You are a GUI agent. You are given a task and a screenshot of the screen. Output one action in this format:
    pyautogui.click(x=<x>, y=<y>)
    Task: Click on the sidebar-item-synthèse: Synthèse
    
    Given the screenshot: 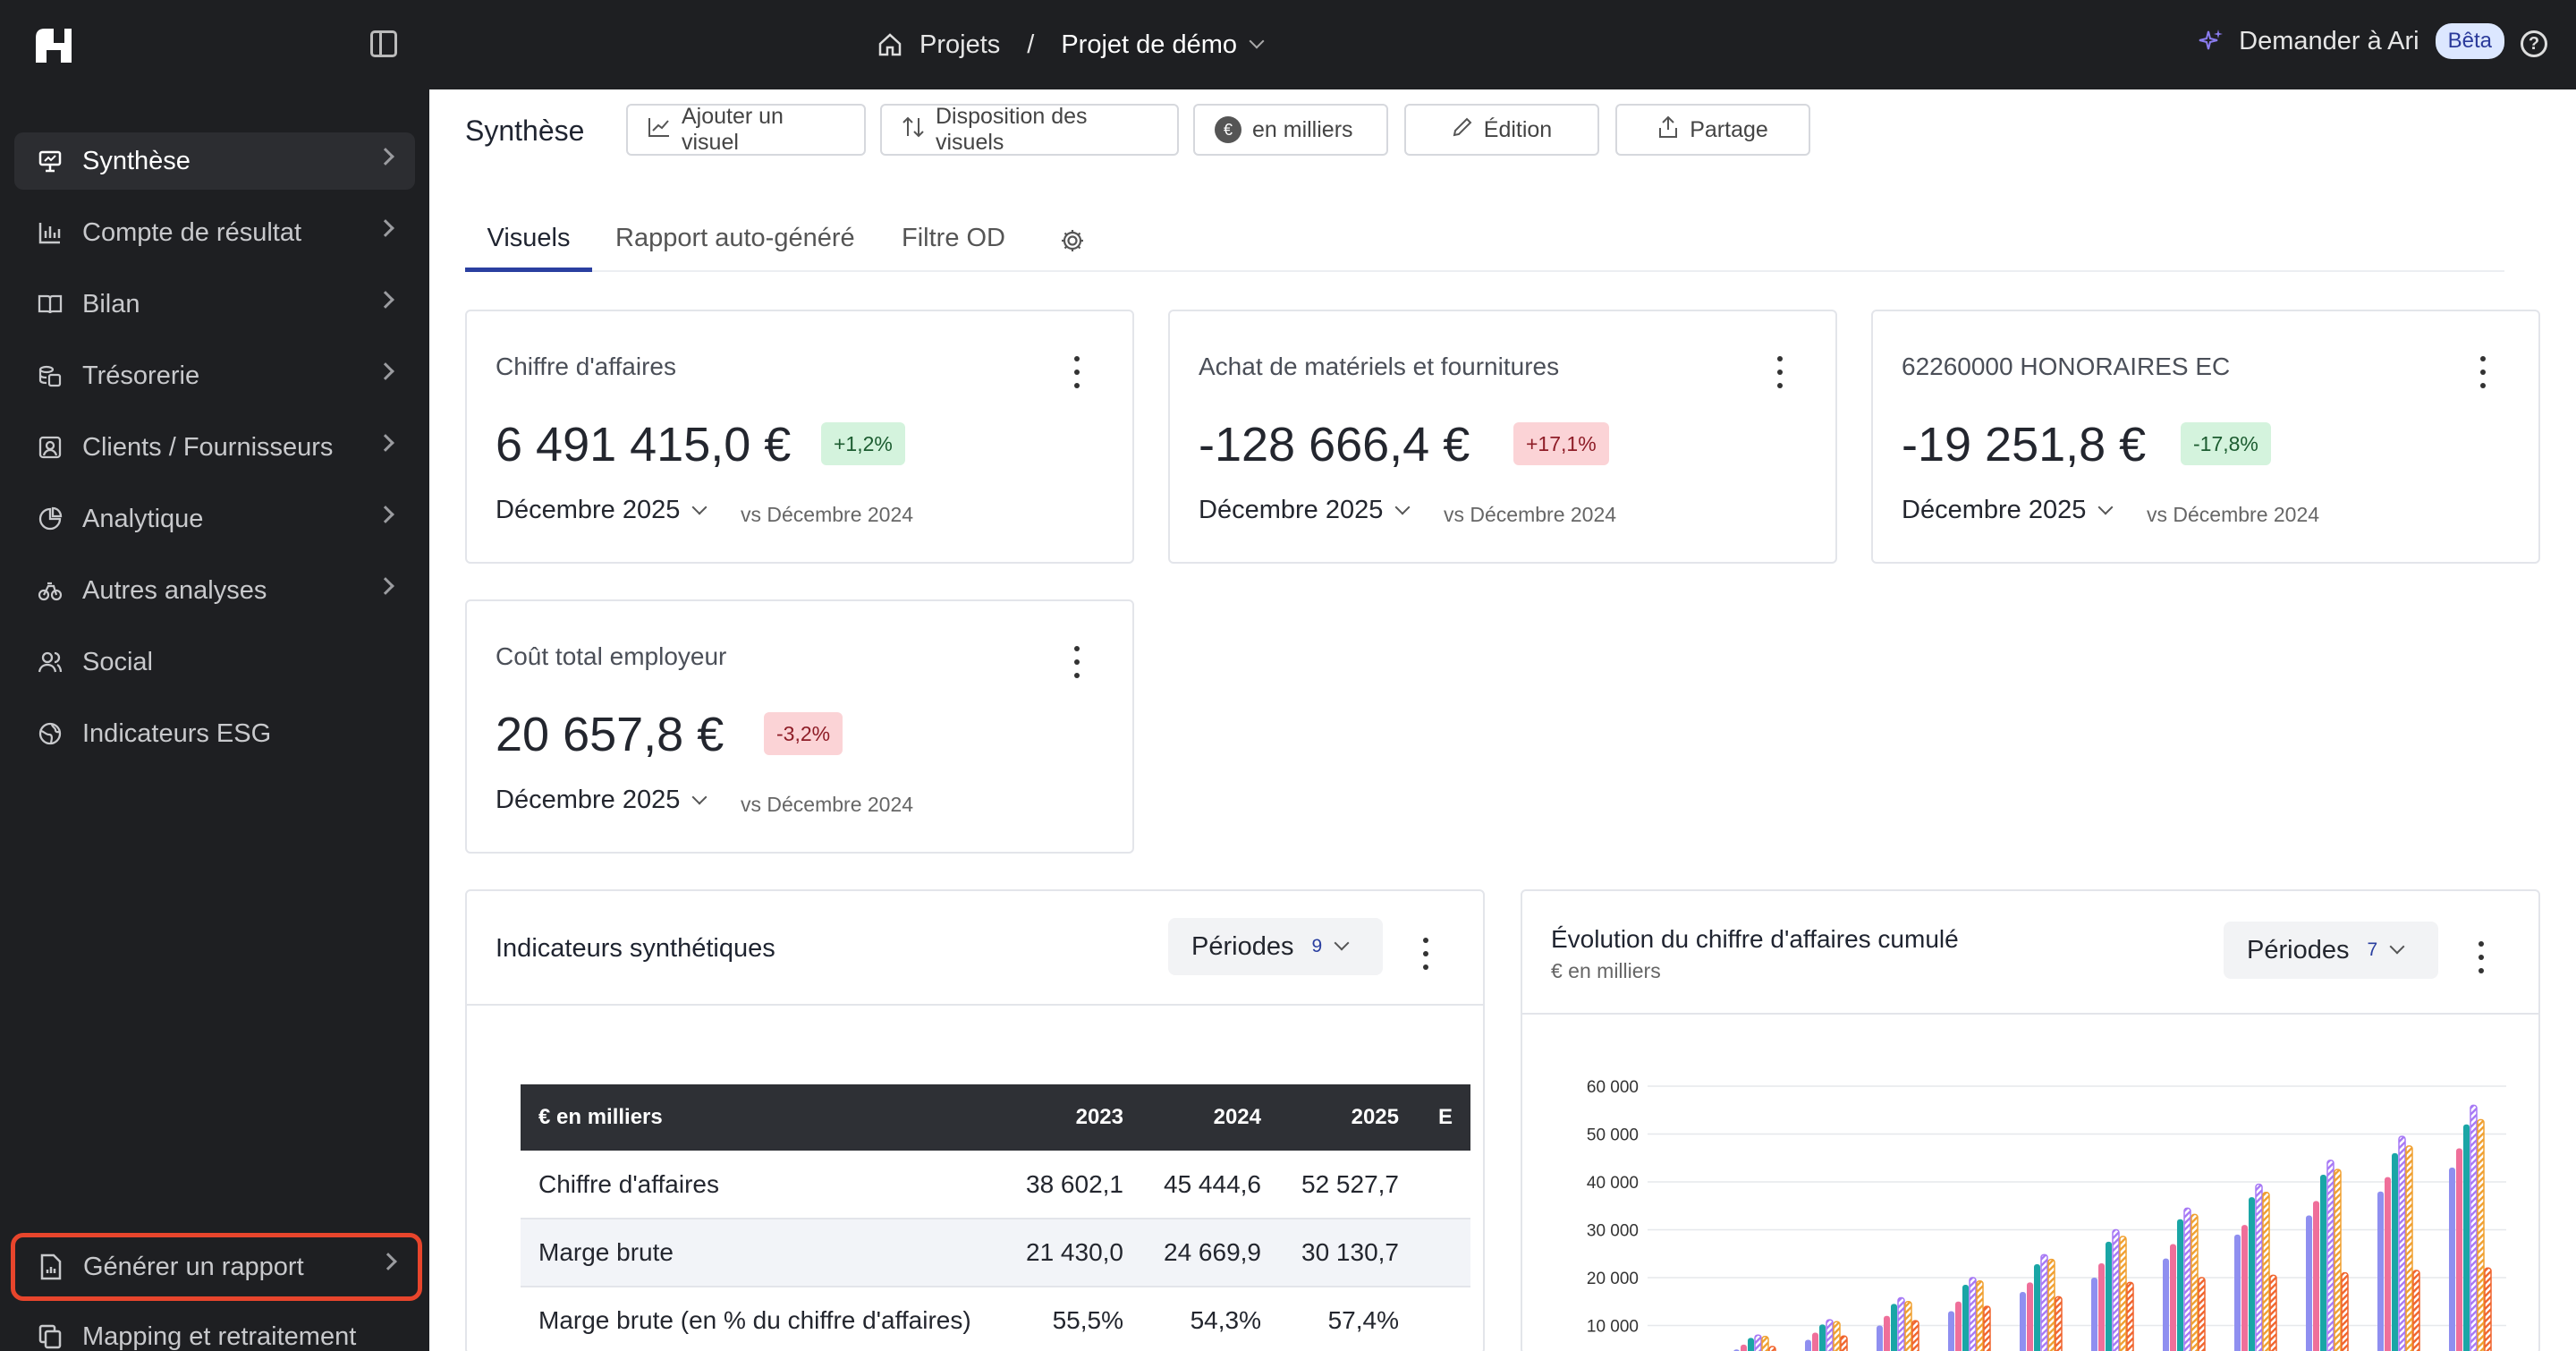 What is the action you would take?
    pyautogui.click(x=214, y=161)
    